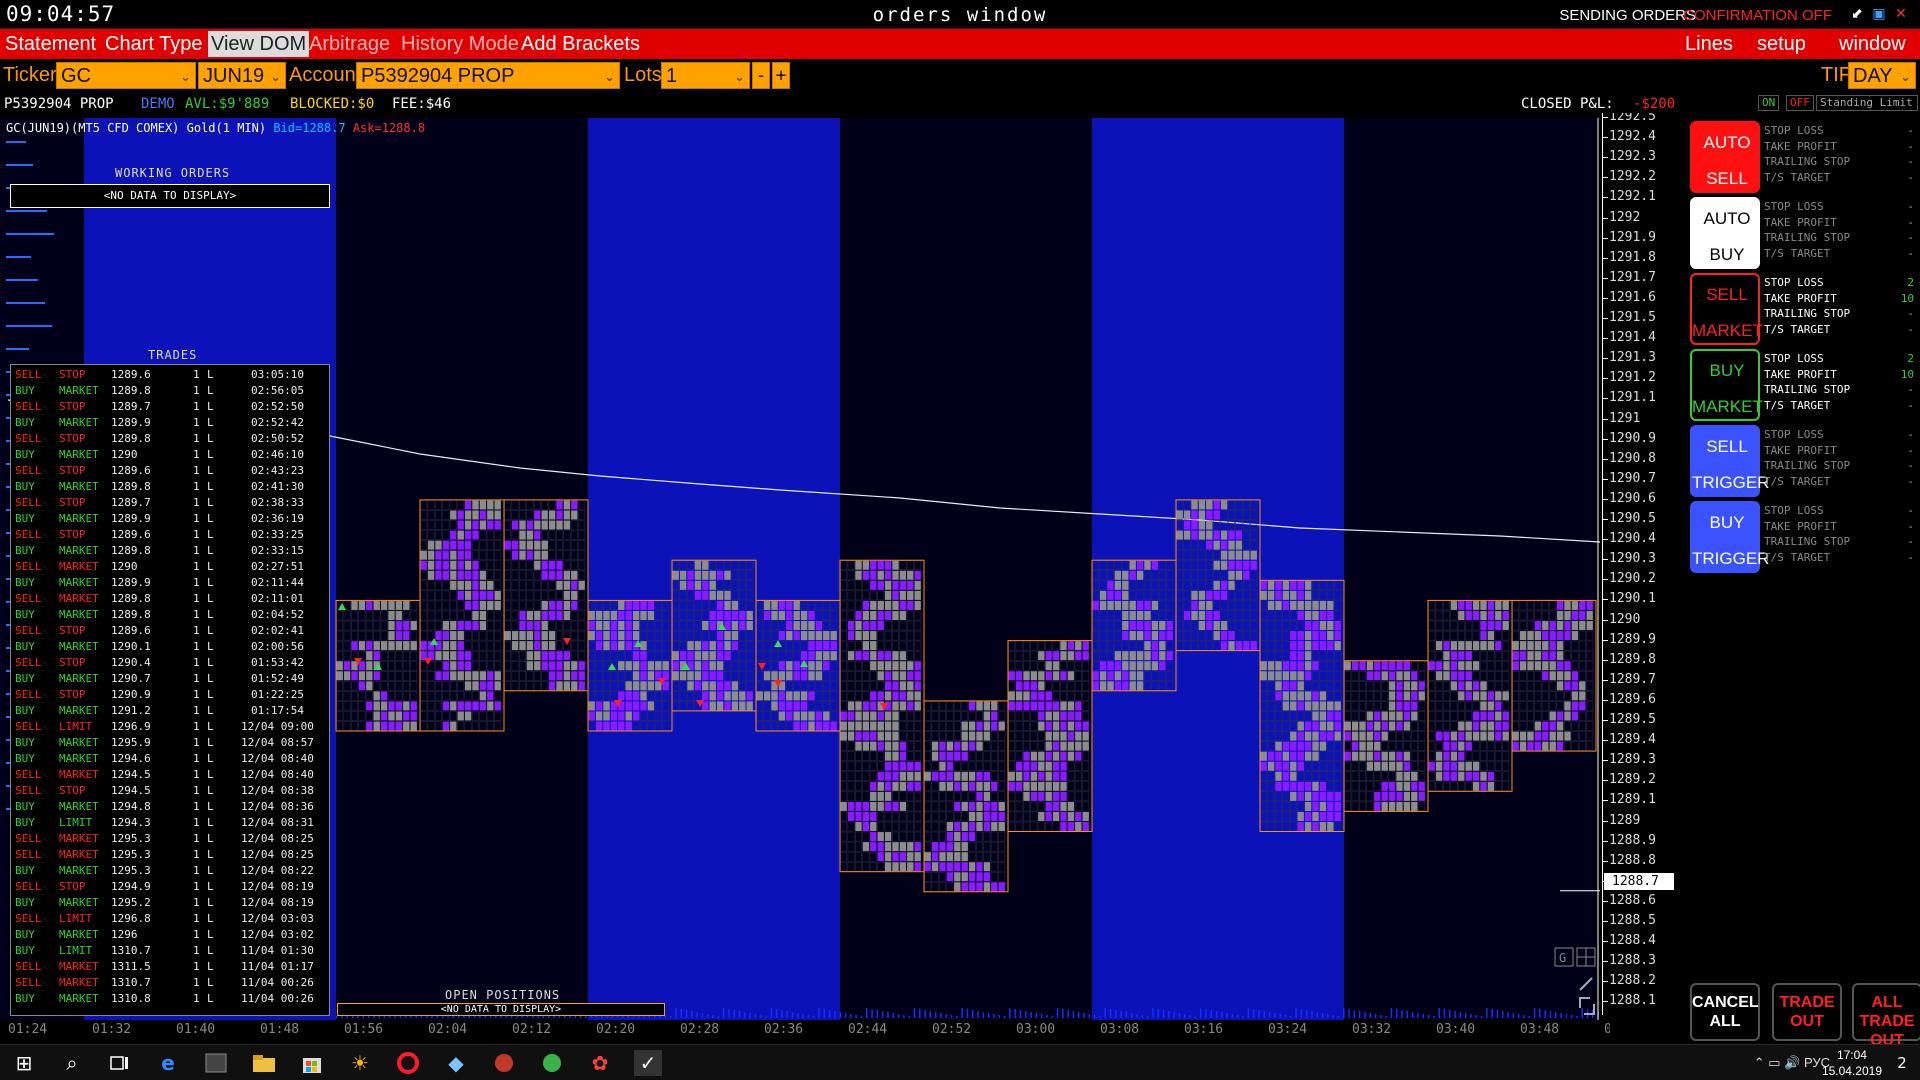 The image size is (1920, 1080). What do you see at coordinates (1857, 14) in the screenshot?
I see `minimize-icon: ⬋` at bounding box center [1857, 14].